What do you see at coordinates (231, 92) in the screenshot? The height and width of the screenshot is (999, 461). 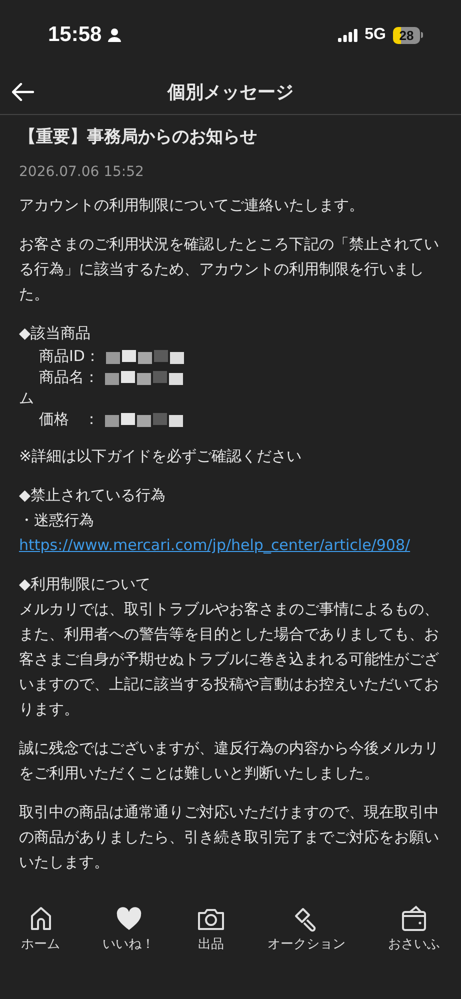 I see `screen-title: 個別メッセージ` at bounding box center [231, 92].